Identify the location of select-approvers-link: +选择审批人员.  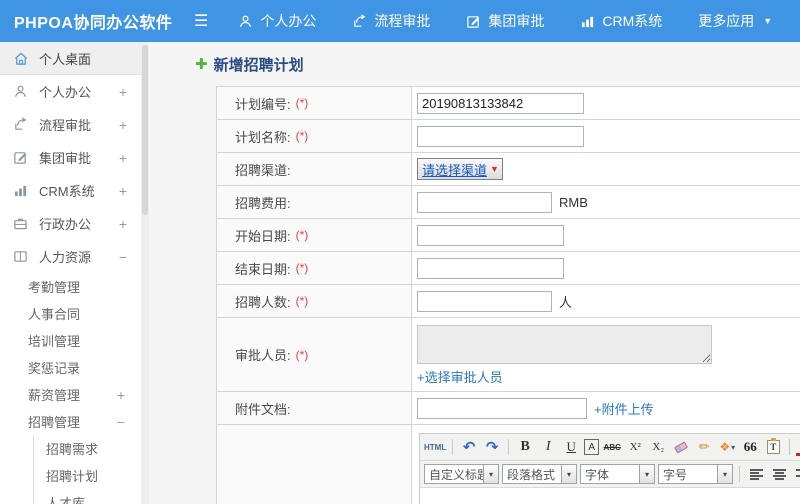
(460, 376).